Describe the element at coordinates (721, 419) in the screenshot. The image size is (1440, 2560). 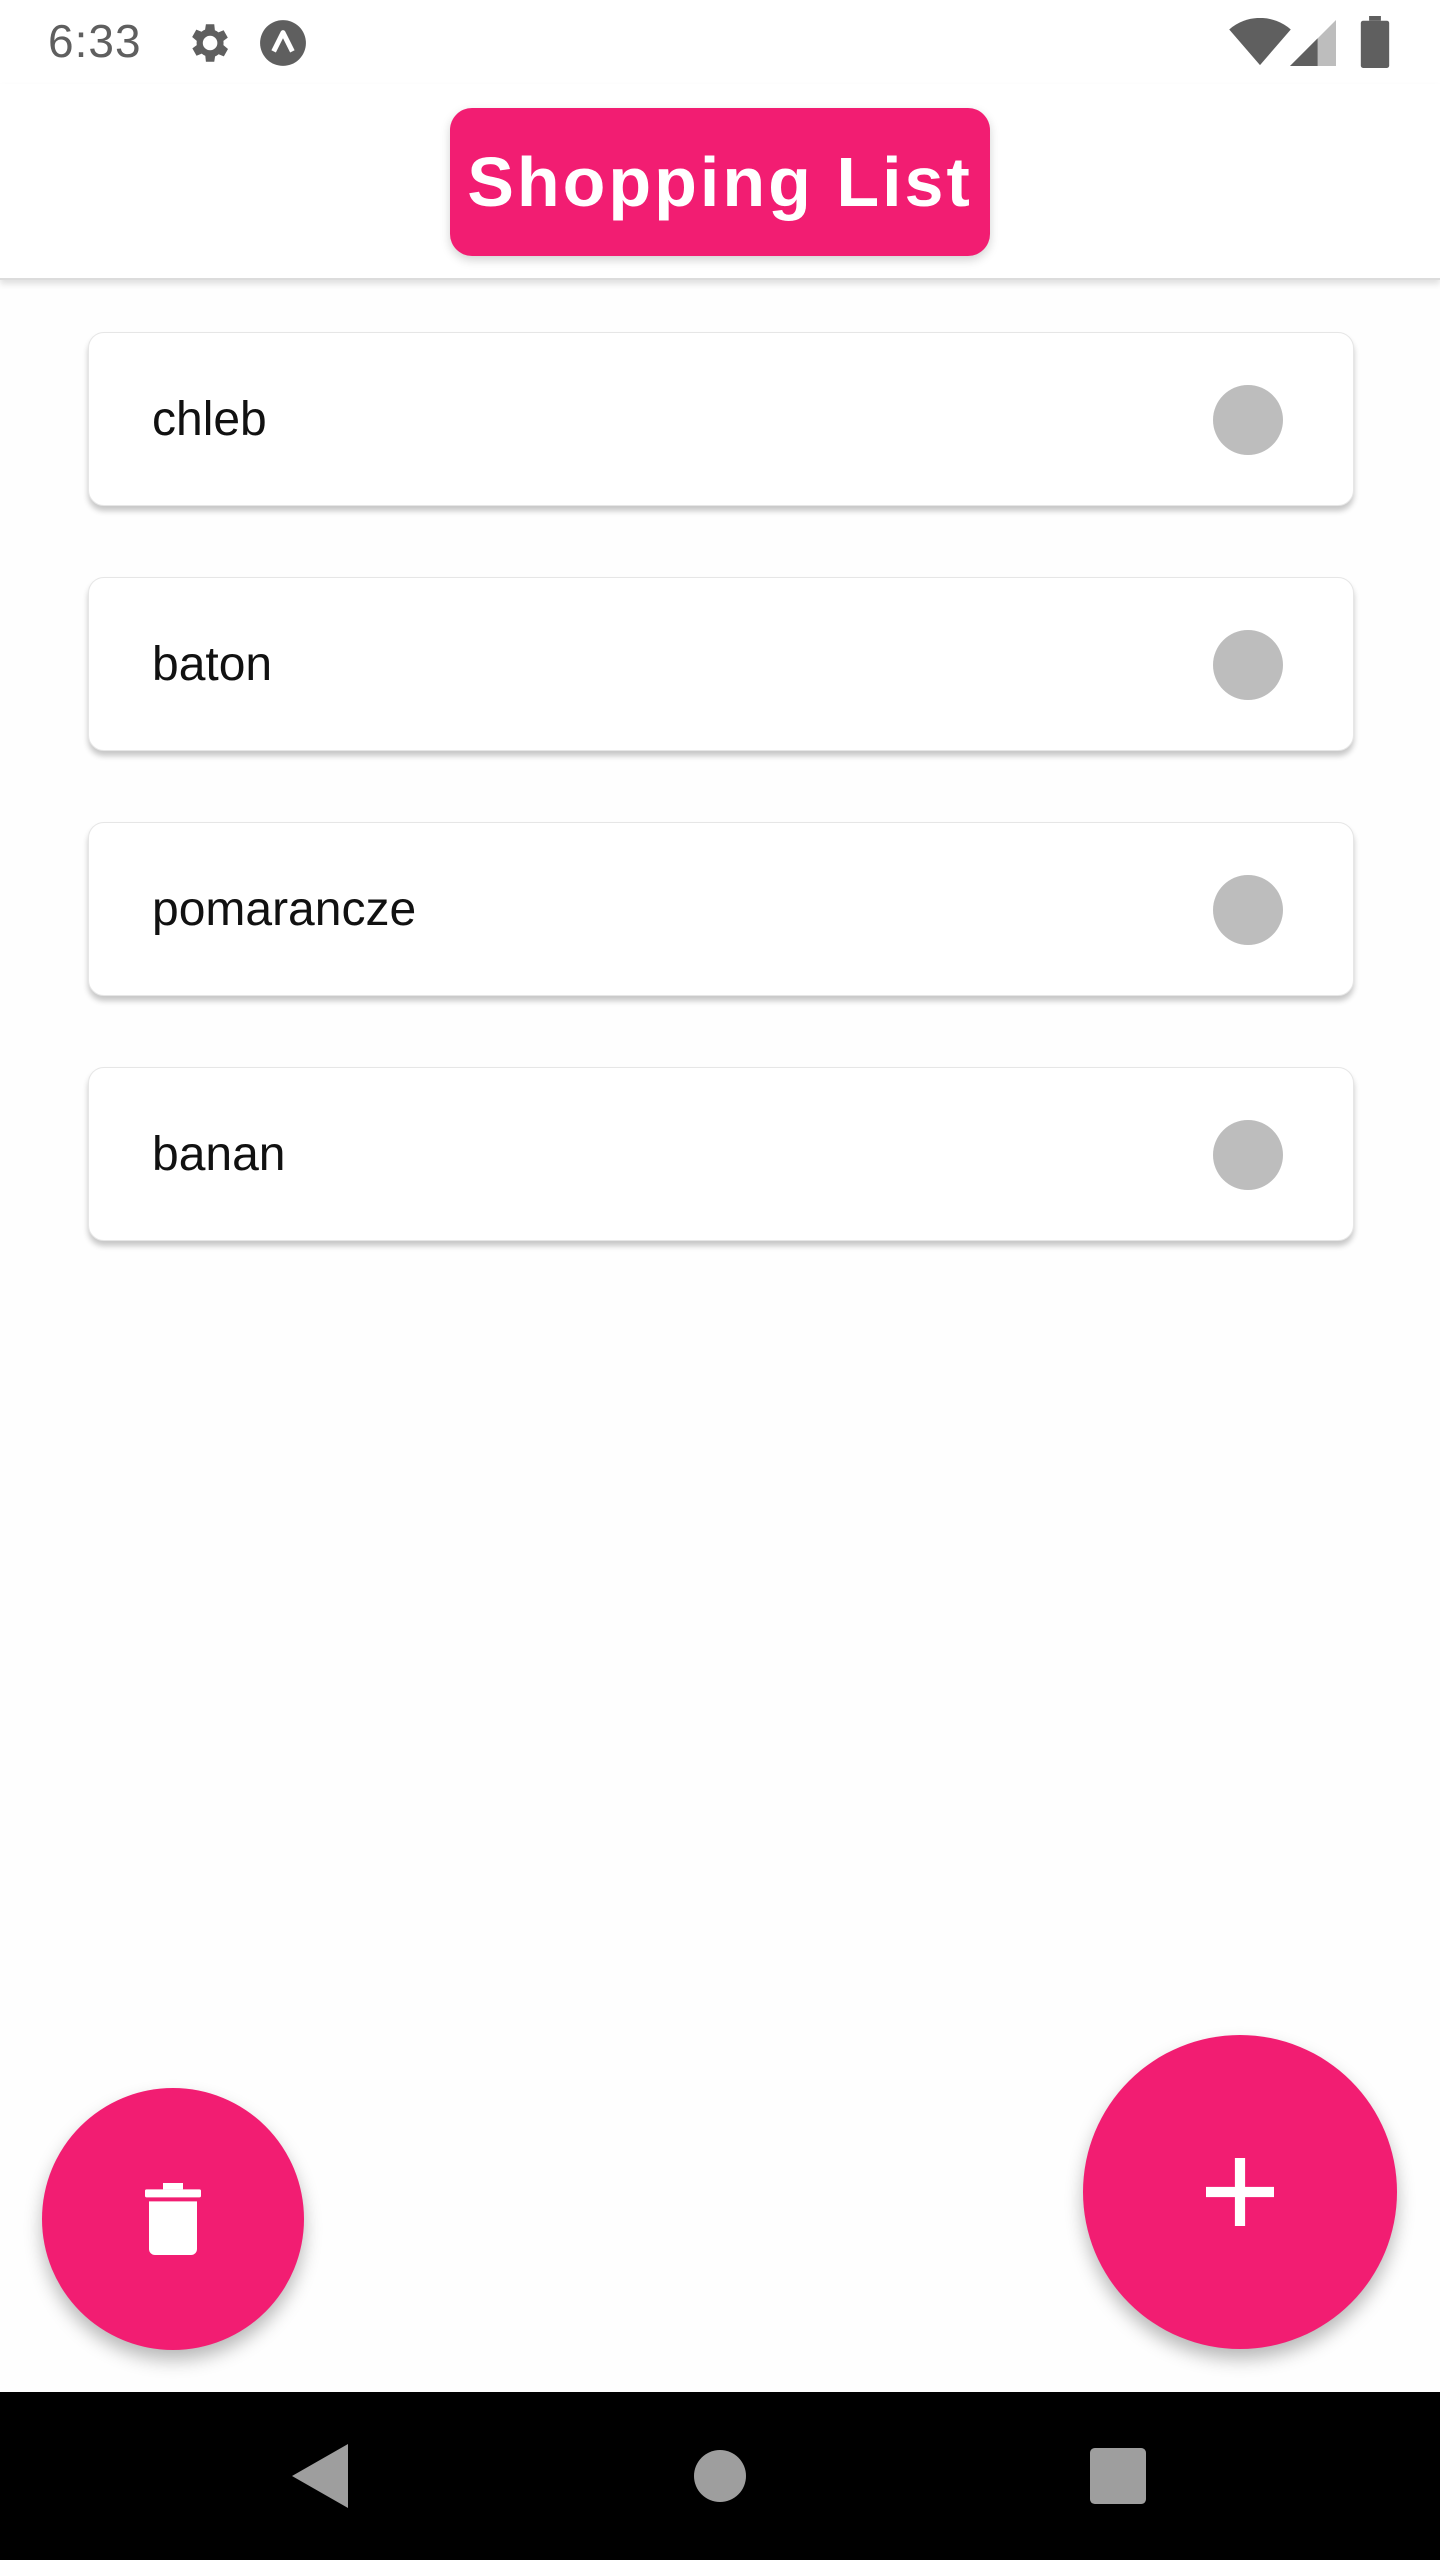
I see `list-item: chleb` at that location.